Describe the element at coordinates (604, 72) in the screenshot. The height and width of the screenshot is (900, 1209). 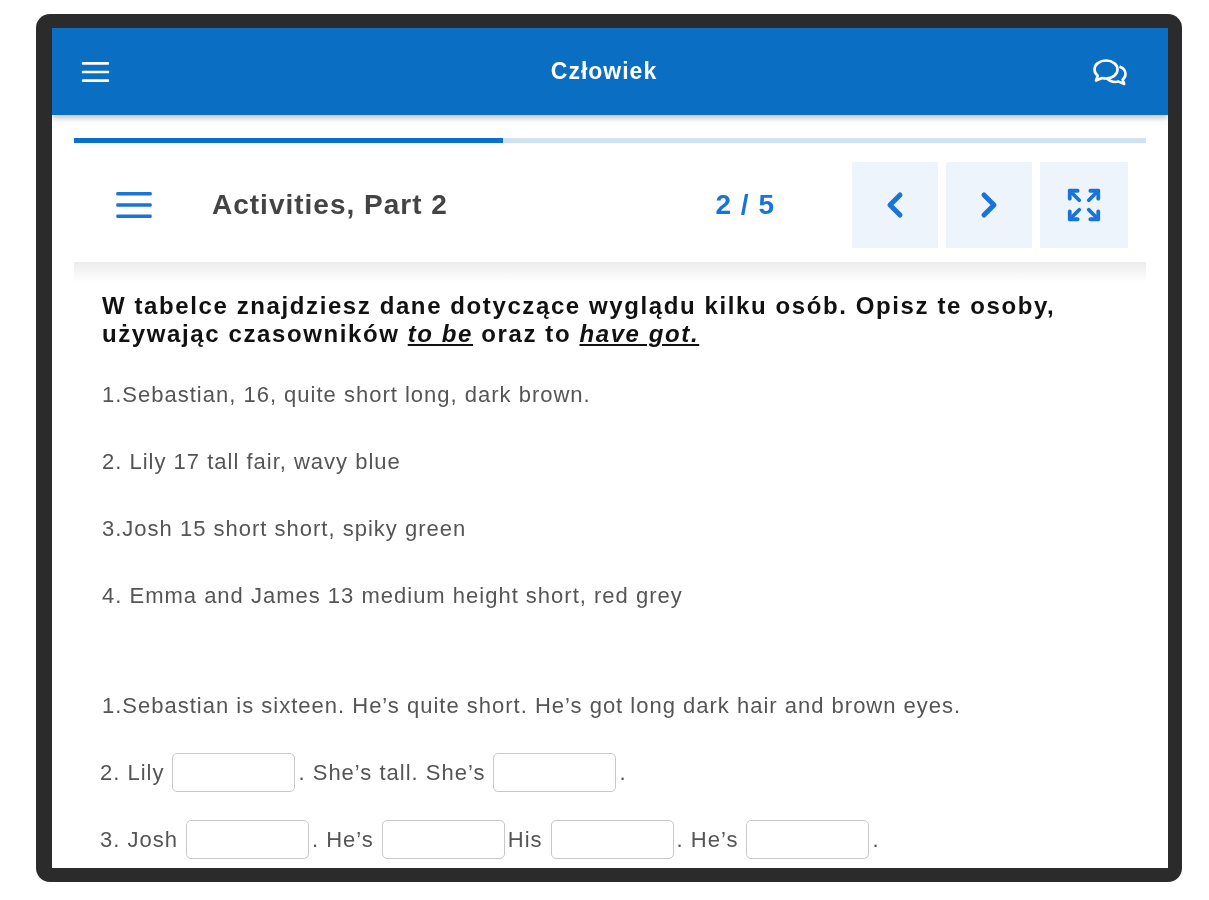
I see `header-title: Człowiek` at that location.